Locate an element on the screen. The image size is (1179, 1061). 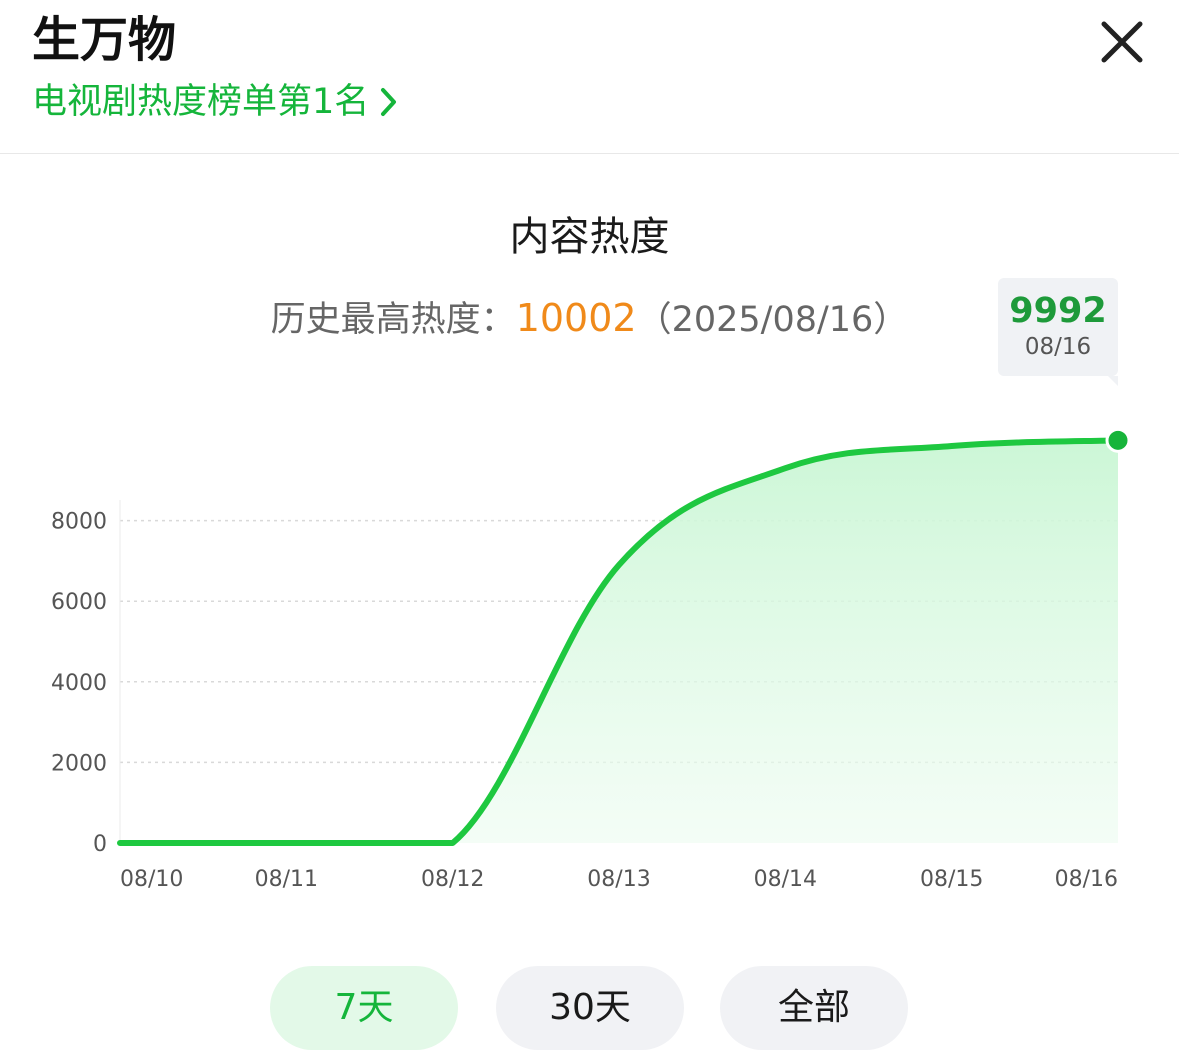
close-button is located at coordinates (1122, 42).